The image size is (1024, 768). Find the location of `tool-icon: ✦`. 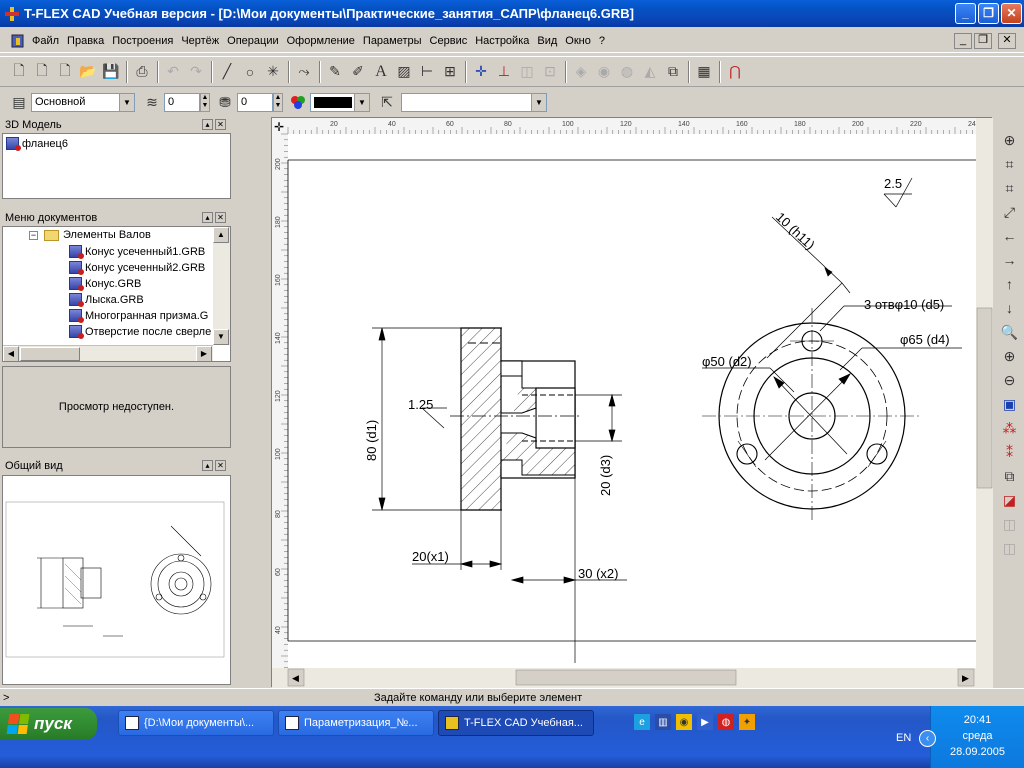

tool-icon: ✦ is located at coordinates (747, 722).